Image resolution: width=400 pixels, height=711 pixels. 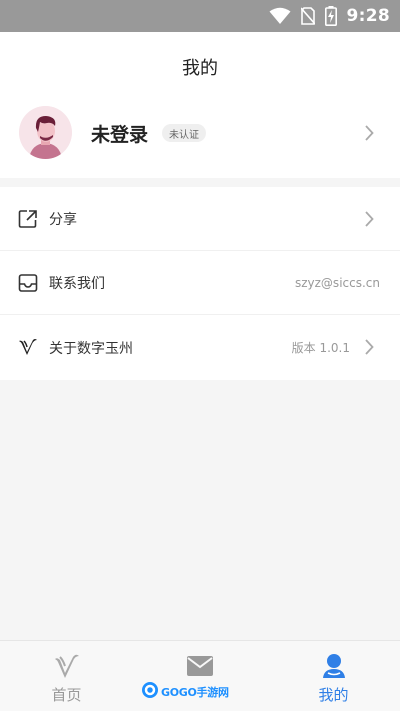 What do you see at coordinates (334, 666) in the screenshot?
I see `person-icon` at bounding box center [334, 666].